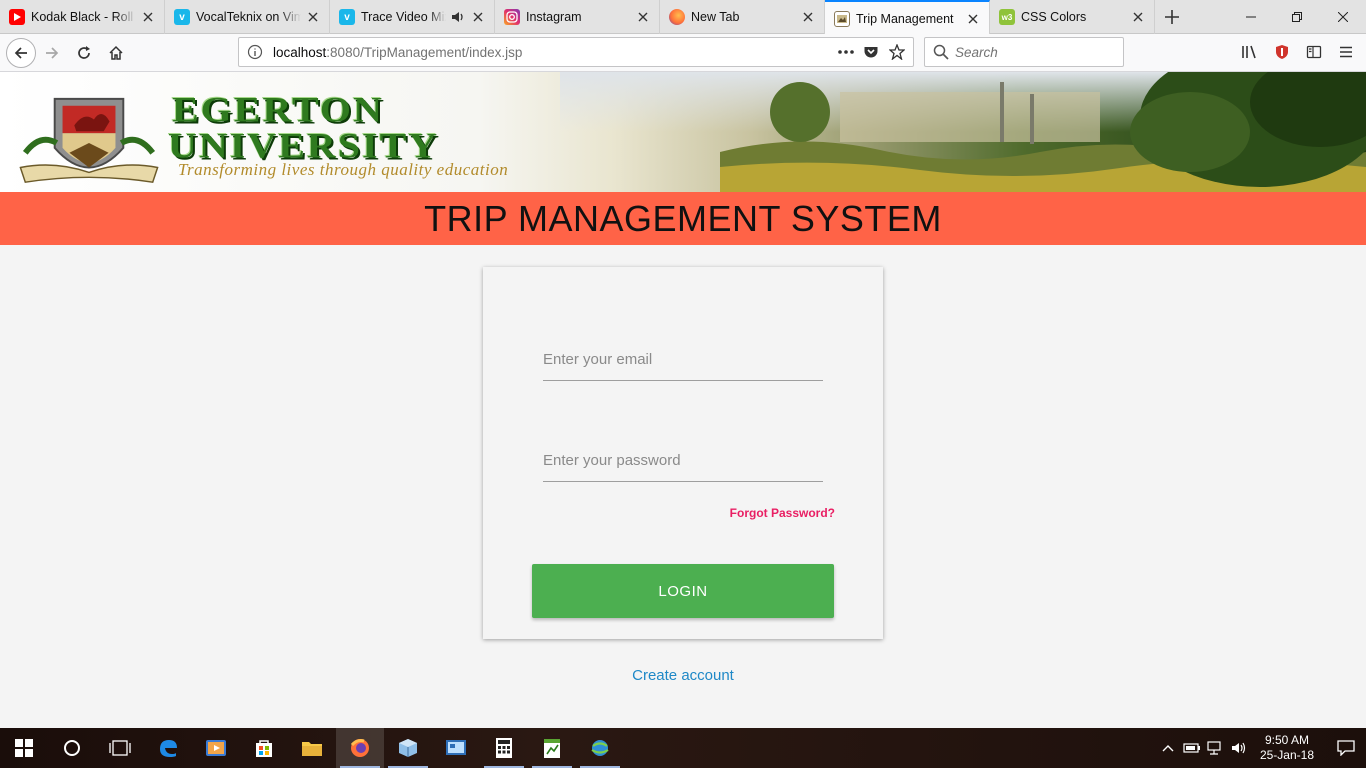 The width and height of the screenshot is (1366, 768). Describe the element at coordinates (1043, 132) in the screenshot. I see `campus-photo` at that location.